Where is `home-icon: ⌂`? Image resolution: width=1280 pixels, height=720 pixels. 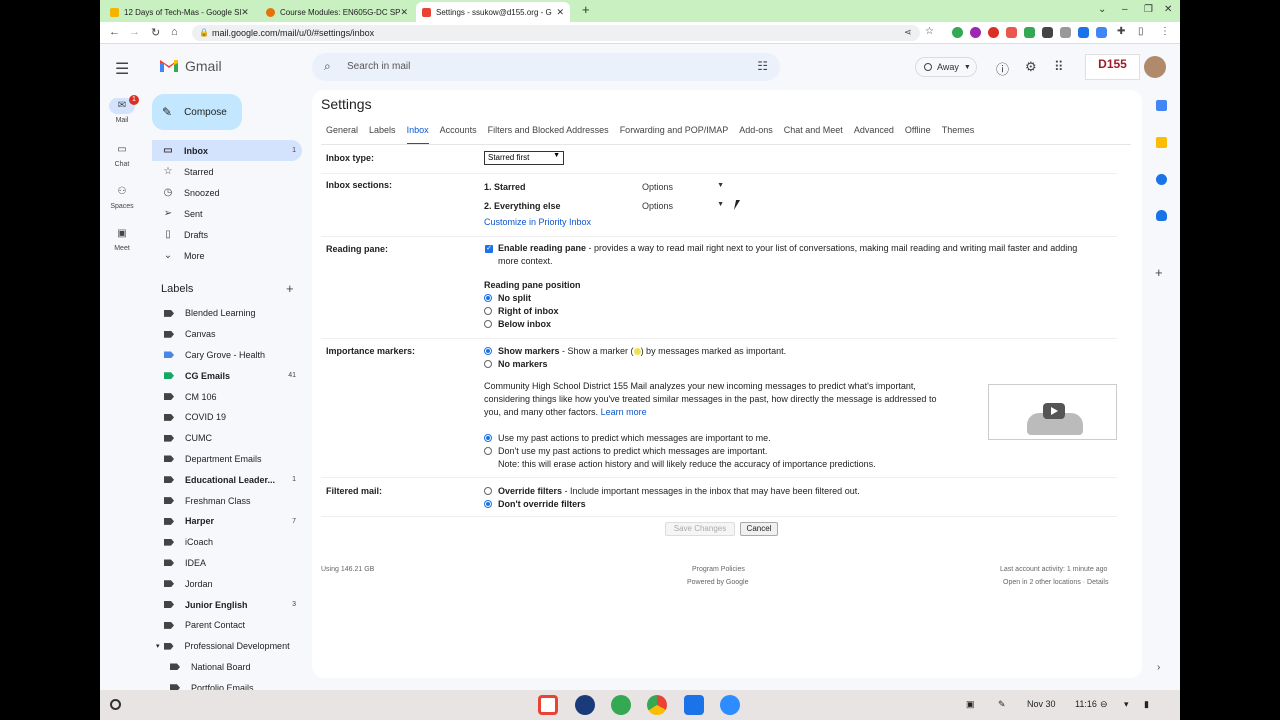 home-icon: ⌂ is located at coordinates (174, 32).